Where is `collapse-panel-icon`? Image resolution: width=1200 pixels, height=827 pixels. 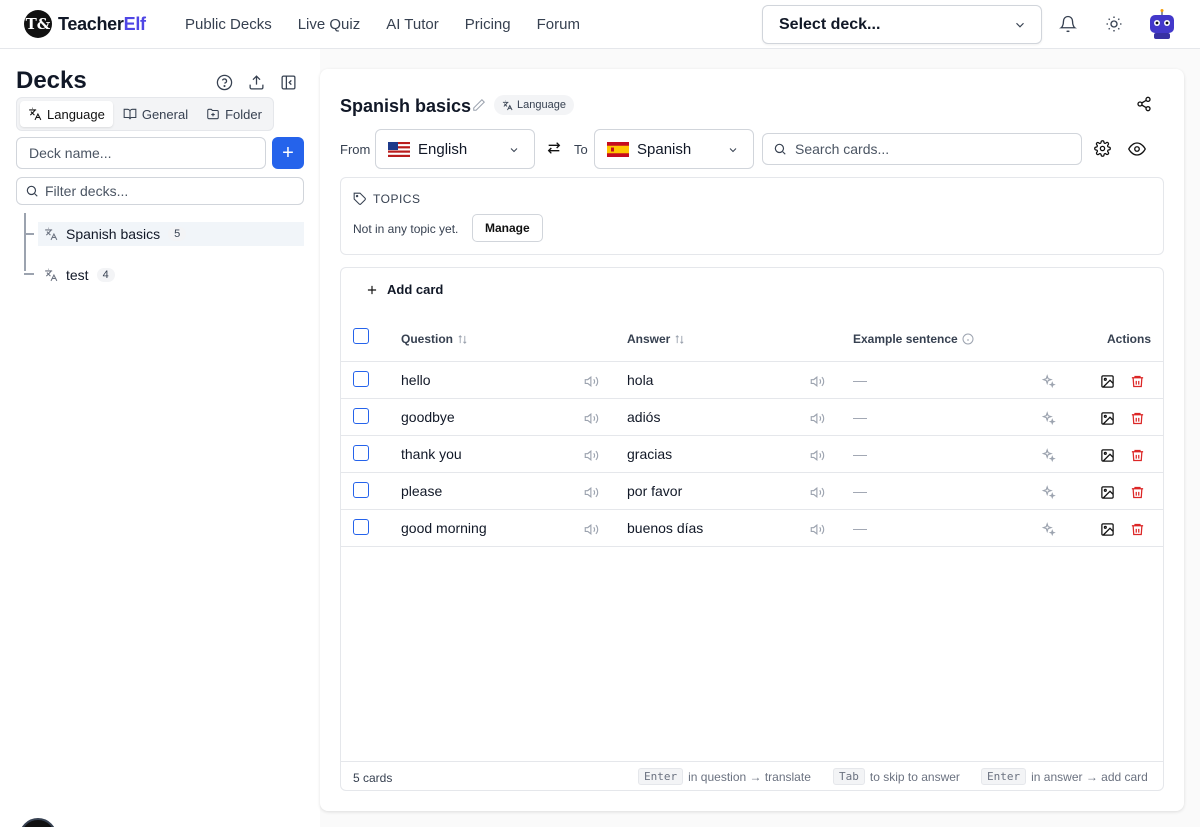
collapse-panel-icon is located at coordinates (288, 82).